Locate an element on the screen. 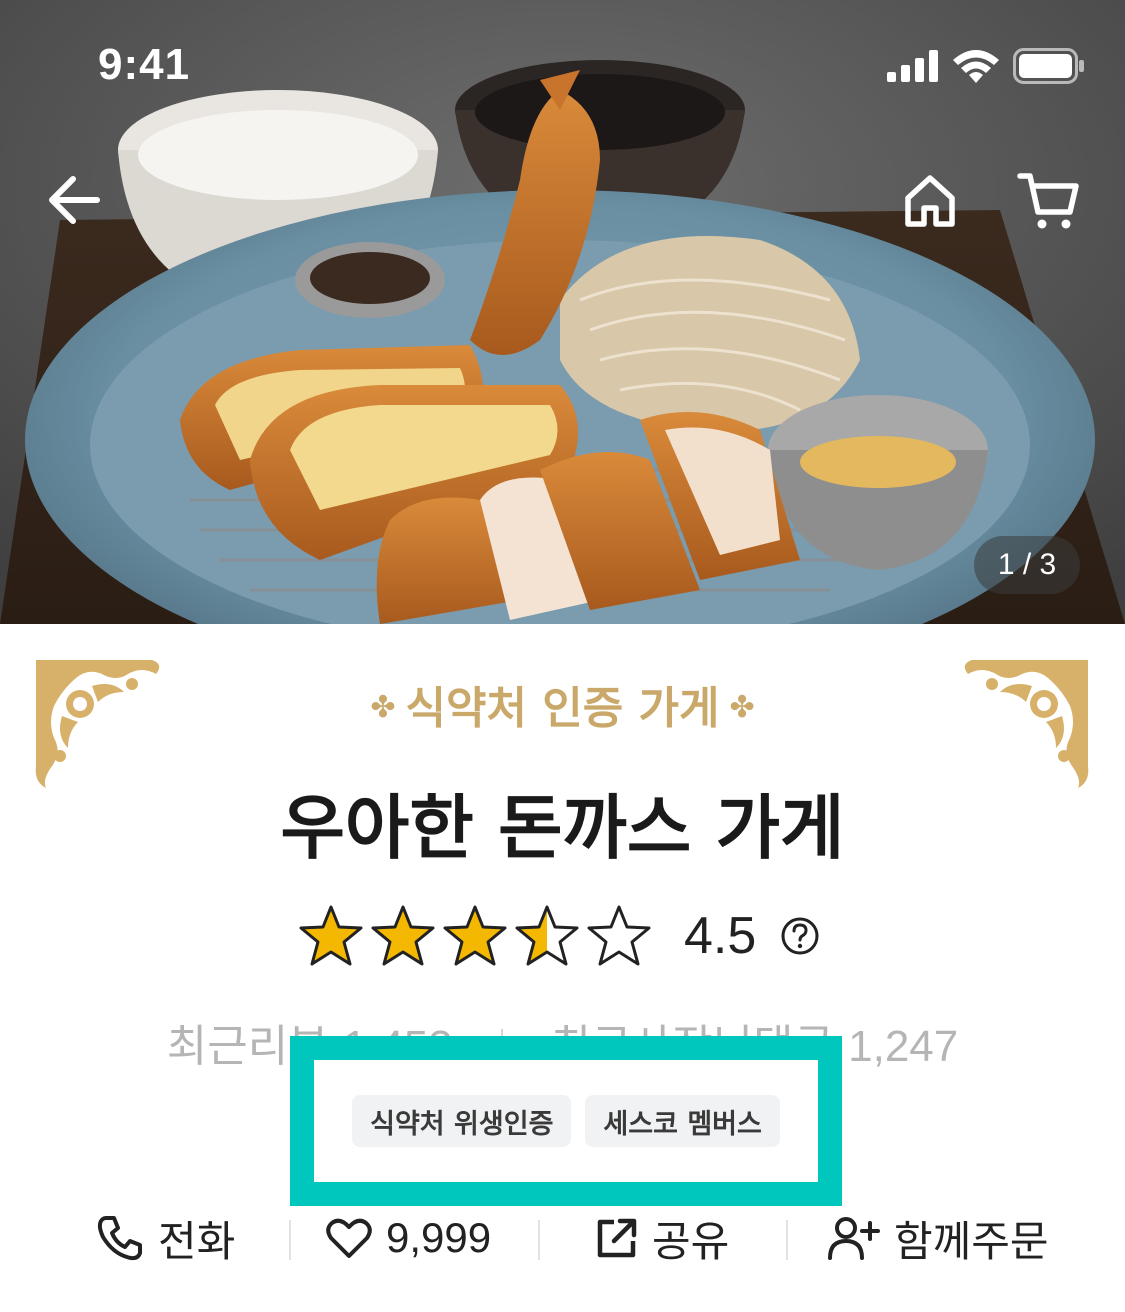  back-button is located at coordinates (74, 200).